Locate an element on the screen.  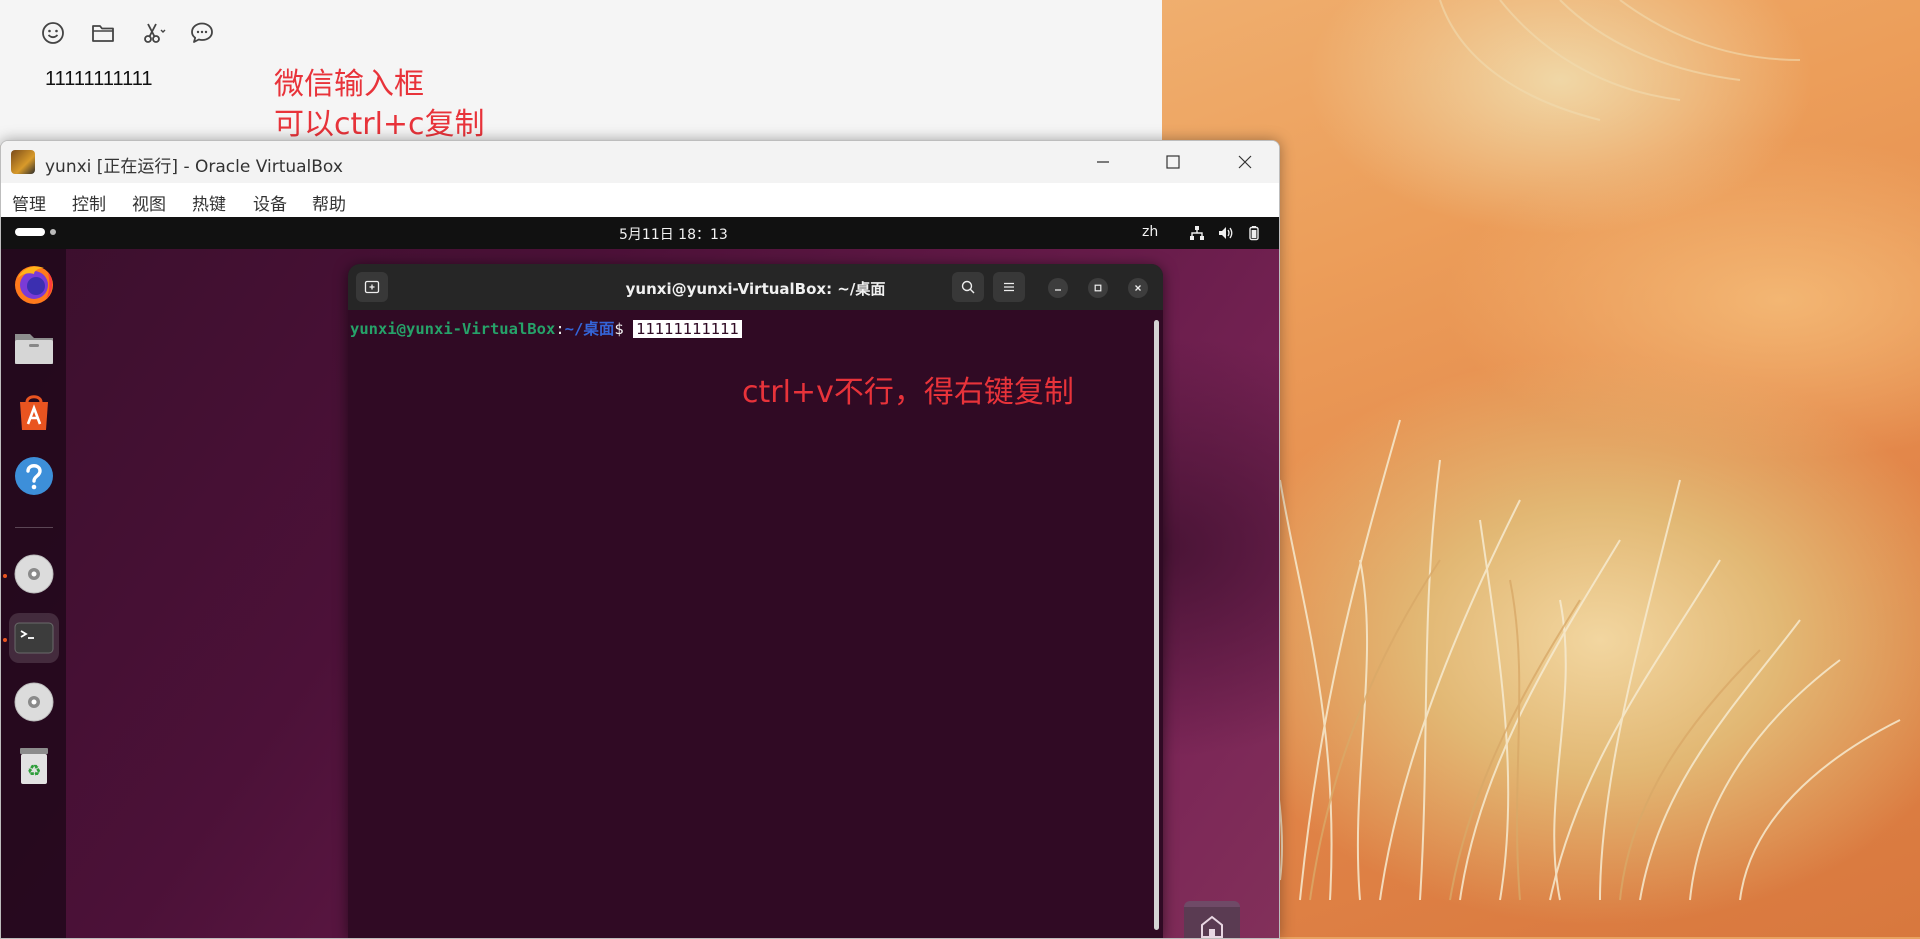
maximize-button is located at coordinates (1173, 162).